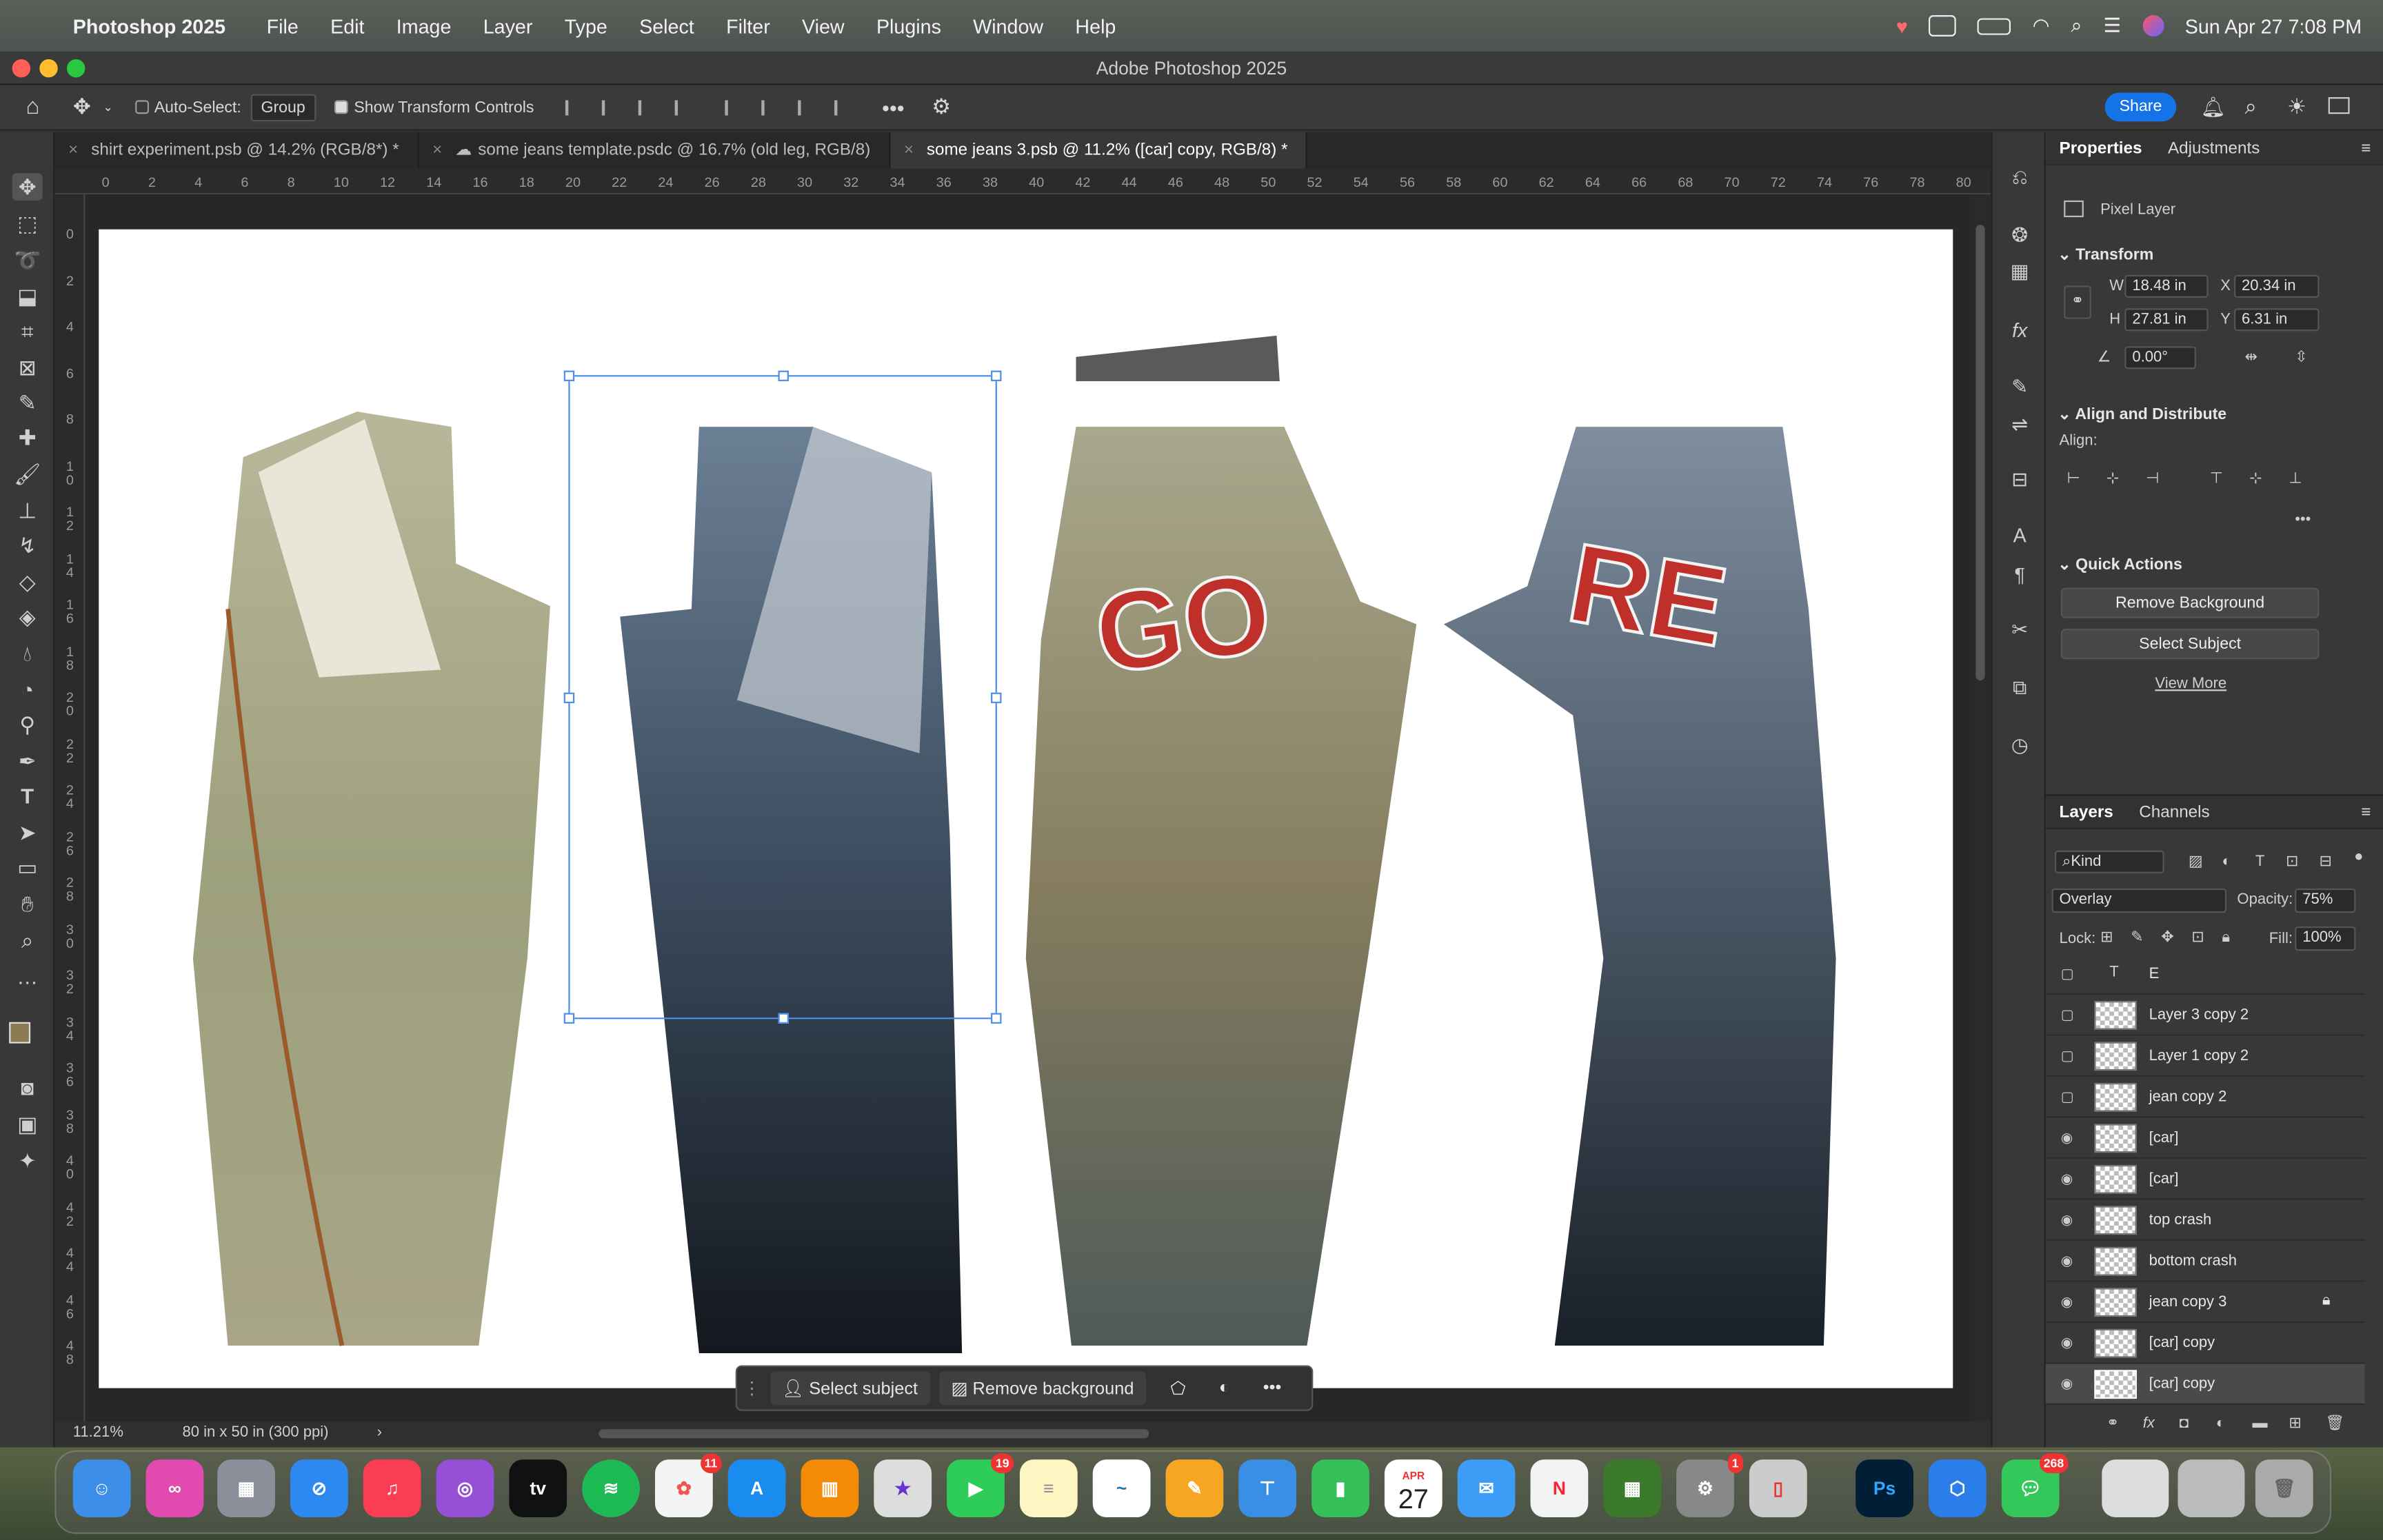 This screenshot has height=1540, width=2383. I want to click on notes-icon: ≡, so click(1048, 1488).